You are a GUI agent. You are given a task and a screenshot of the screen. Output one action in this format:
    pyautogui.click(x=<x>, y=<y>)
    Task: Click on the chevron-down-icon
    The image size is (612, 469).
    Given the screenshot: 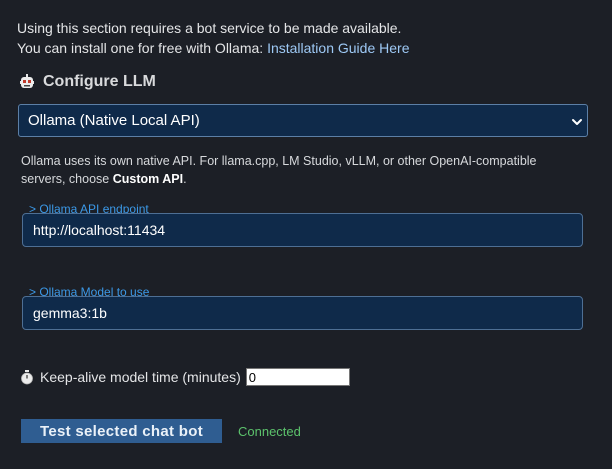 What is the action you would take?
    pyautogui.click(x=577, y=121)
    